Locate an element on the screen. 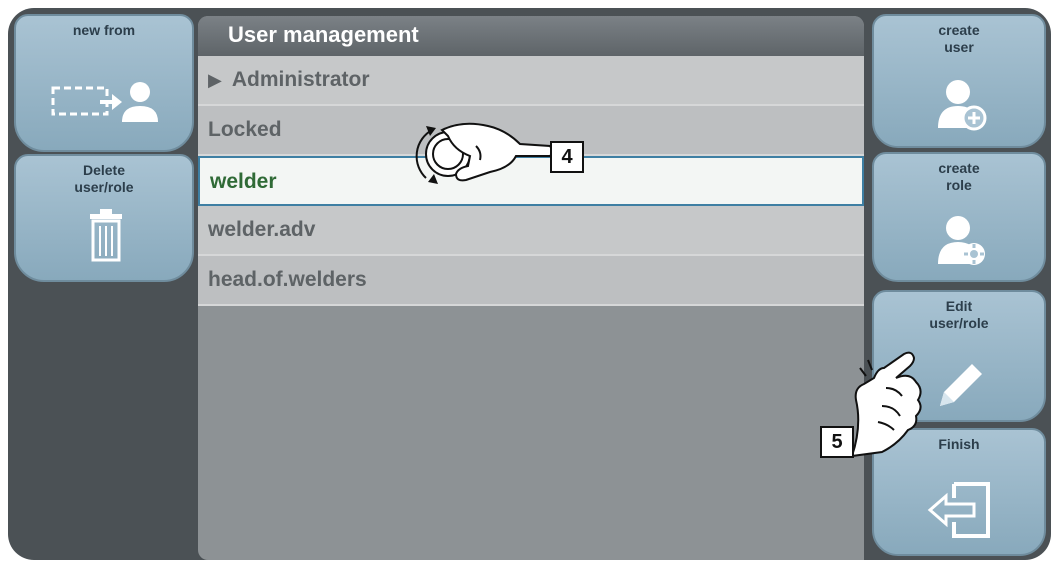 Image resolution: width=1059 pixels, height=563 pixels. list-item-label: welder.adv is located at coordinates (262, 229).